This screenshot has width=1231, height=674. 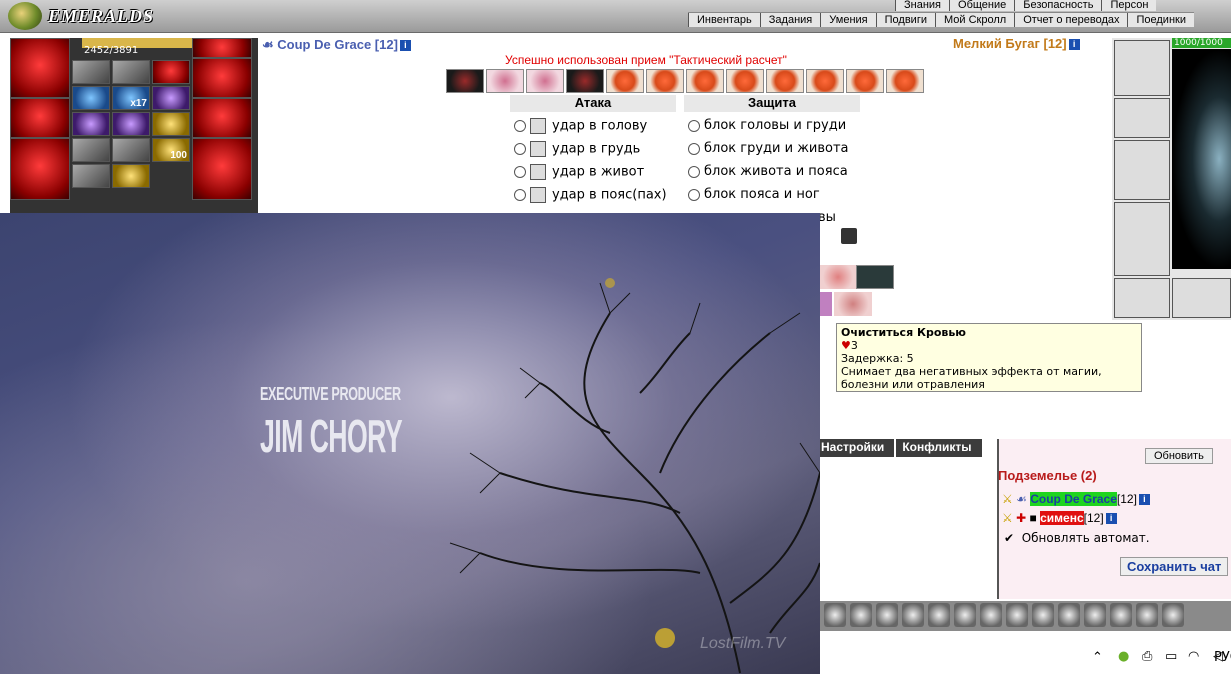 I want to click on language-indicator: РУС, so click(x=1222, y=657).